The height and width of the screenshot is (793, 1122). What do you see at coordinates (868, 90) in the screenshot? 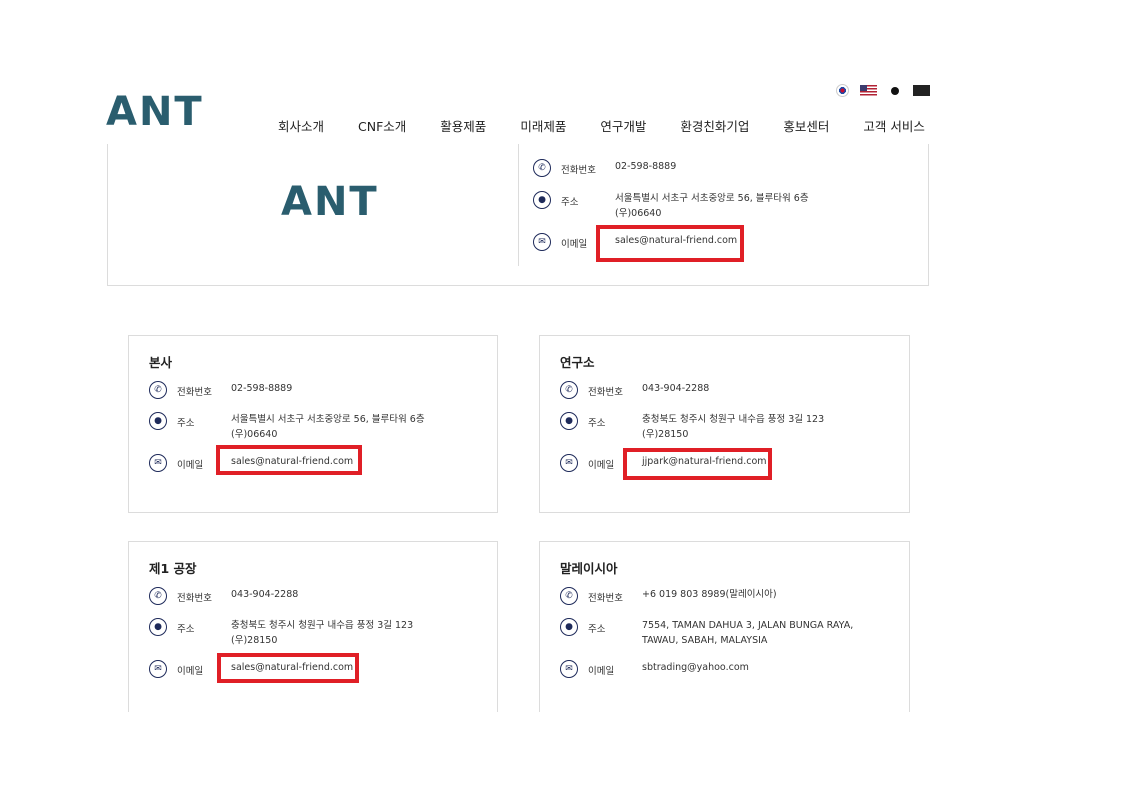
I see `us-flag-icon` at bounding box center [868, 90].